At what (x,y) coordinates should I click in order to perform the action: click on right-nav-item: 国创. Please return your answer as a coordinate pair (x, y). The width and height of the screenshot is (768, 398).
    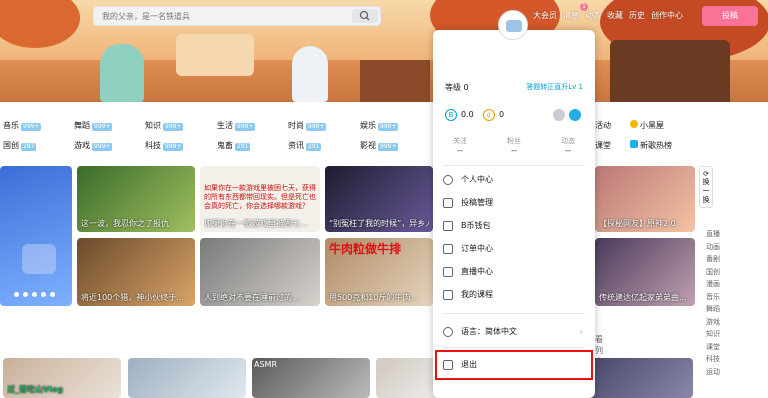
    Looking at the image, I should click on (716, 272).